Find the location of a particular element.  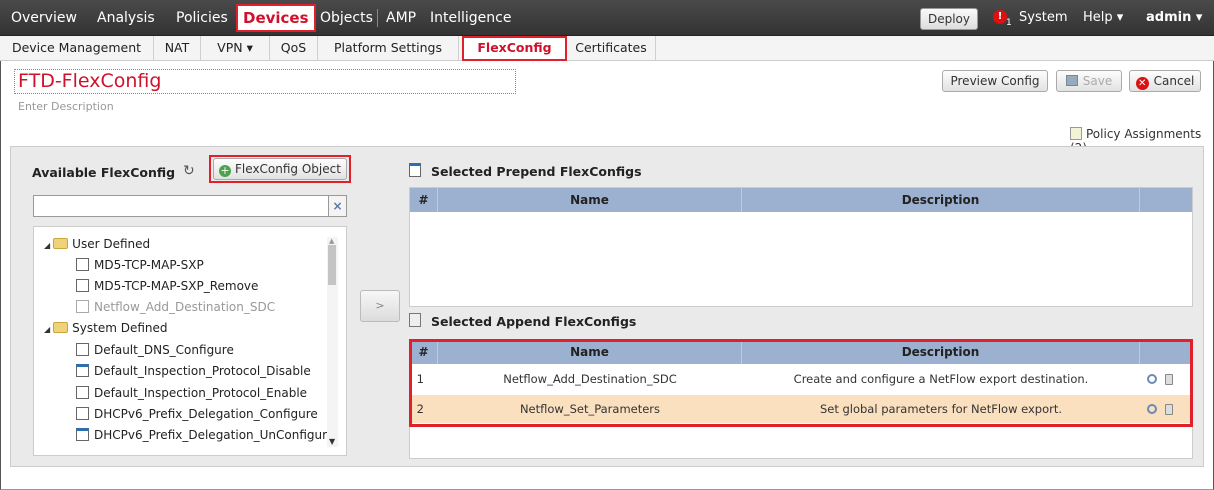

clear-search-icon: × is located at coordinates (338, 206).